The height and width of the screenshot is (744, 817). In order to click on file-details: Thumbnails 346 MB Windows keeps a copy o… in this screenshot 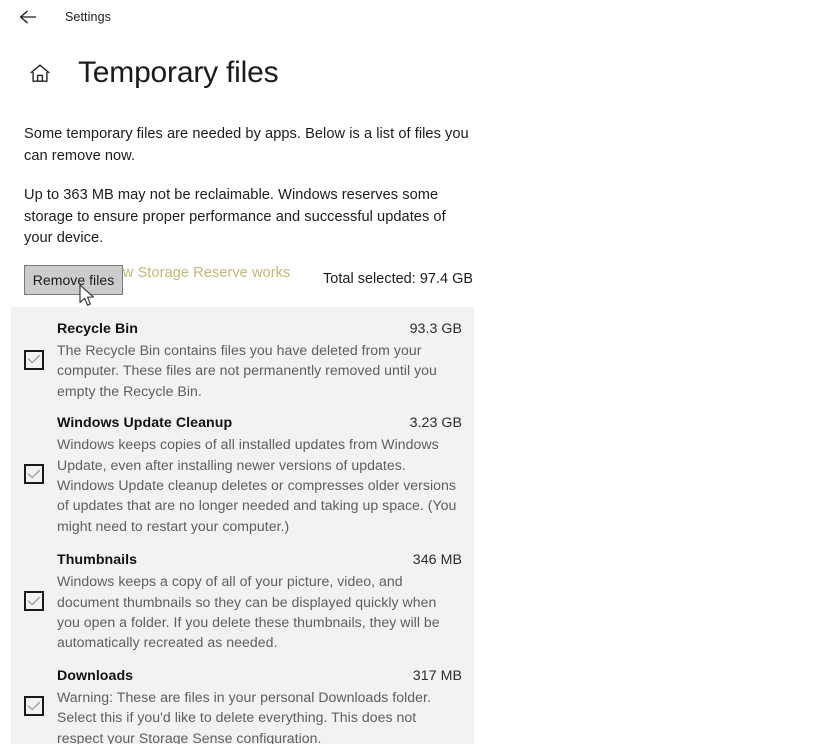, I will do `click(265, 601)`.